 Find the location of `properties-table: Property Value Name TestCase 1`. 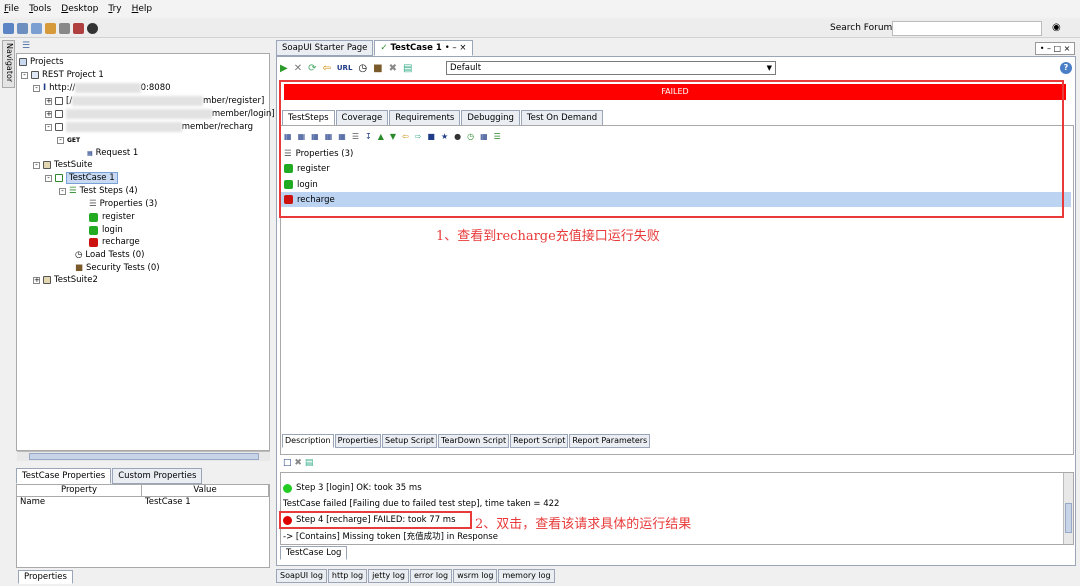

properties-table: Property Value Name TestCase 1 is located at coordinates (143, 526).